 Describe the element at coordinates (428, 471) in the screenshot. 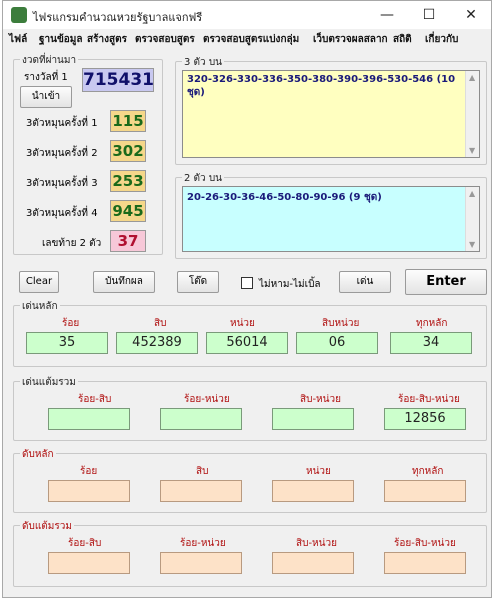

I see `main-out-label-all: ทุกหลัก` at that location.